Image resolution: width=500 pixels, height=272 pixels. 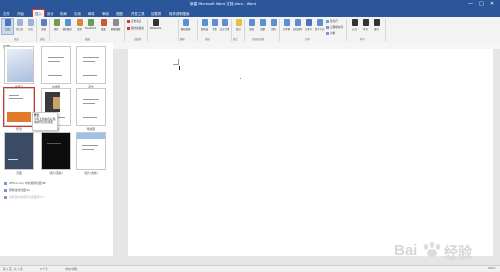 I want to click on ribbon-small-item-4: 对象, so click(x=330, y=33).